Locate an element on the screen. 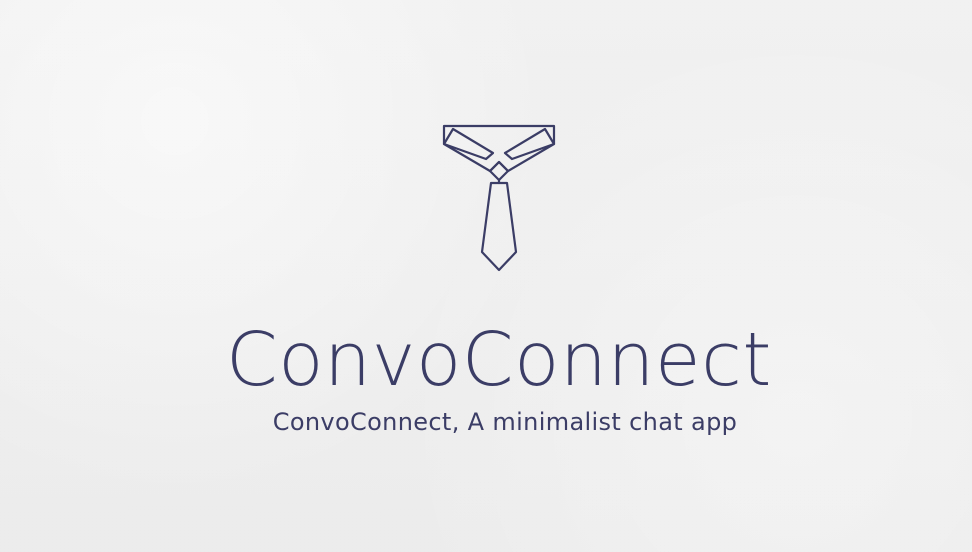  tie-collar-icon is located at coordinates (499, 199).